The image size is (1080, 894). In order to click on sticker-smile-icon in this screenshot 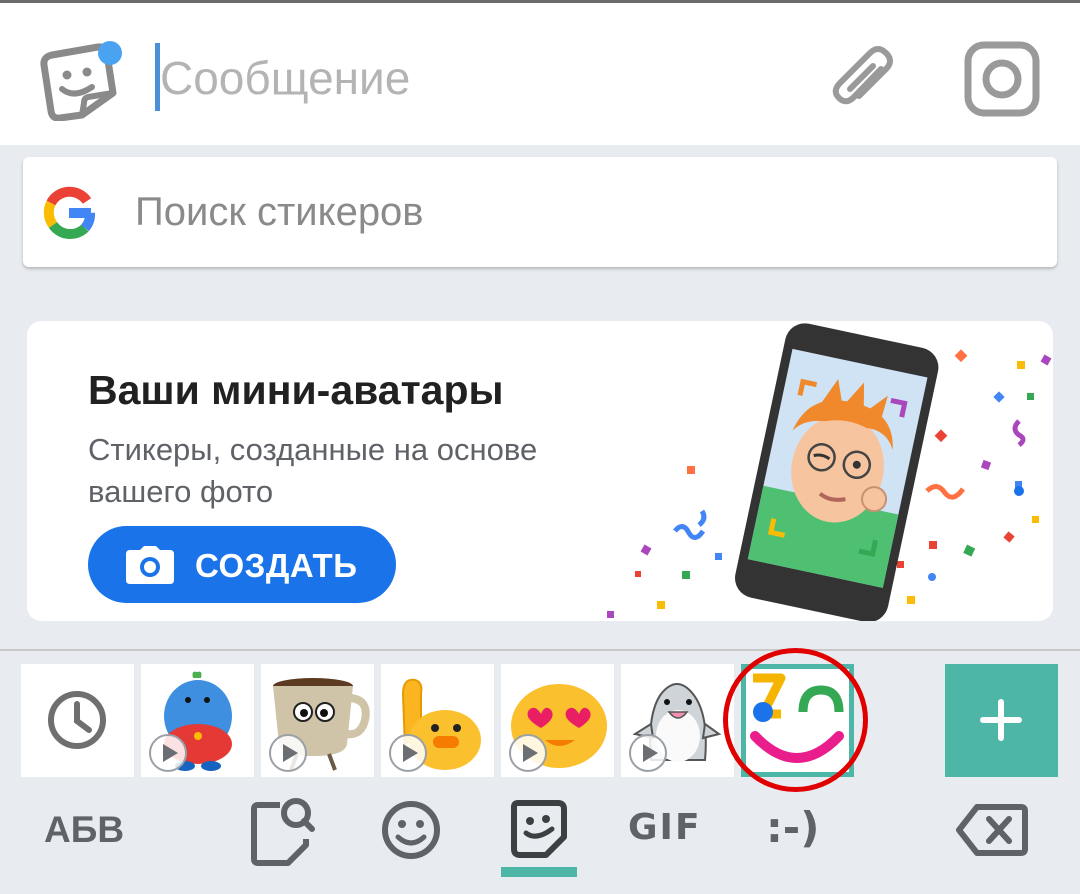, I will do `click(83, 81)`.